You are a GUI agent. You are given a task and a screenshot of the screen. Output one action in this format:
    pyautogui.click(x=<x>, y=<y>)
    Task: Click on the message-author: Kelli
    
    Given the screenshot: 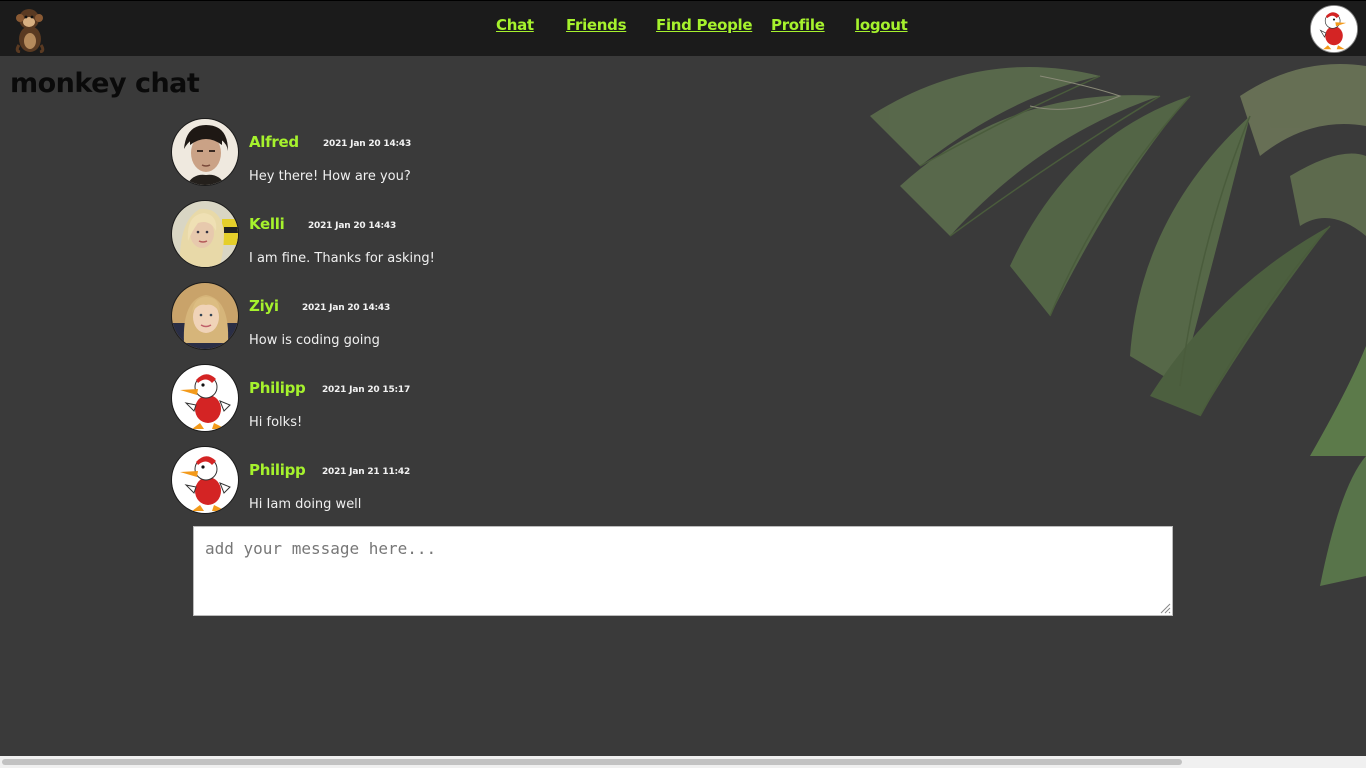 What is the action you would take?
    pyautogui.click(x=267, y=224)
    